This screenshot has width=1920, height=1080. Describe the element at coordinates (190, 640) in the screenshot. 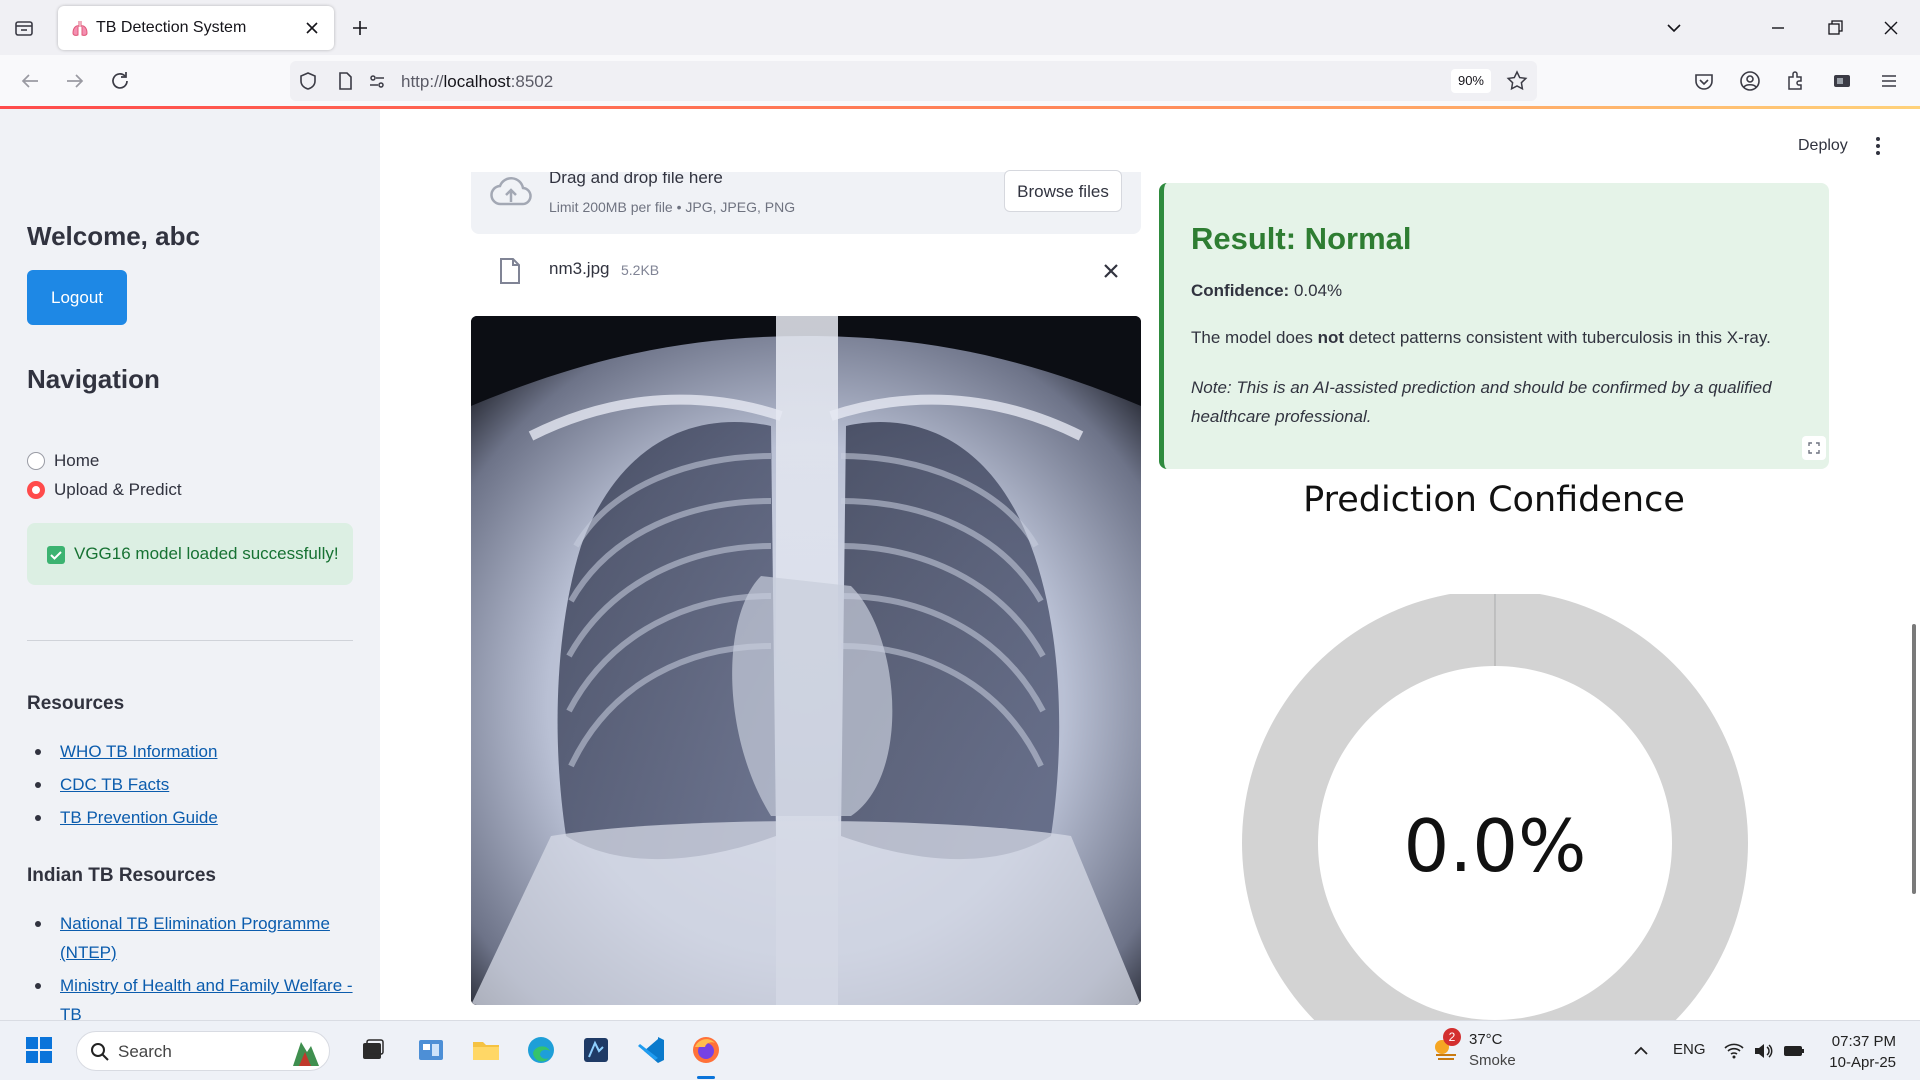

I see `sidebar-divider` at that location.